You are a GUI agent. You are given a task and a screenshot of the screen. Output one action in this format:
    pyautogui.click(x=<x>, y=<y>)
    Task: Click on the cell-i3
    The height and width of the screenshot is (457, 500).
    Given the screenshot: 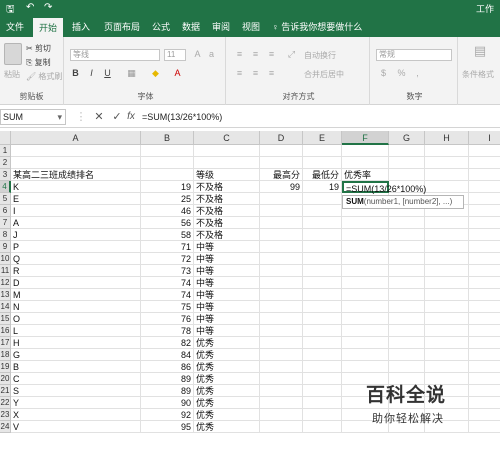 What is the action you would take?
    pyautogui.click(x=484, y=175)
    